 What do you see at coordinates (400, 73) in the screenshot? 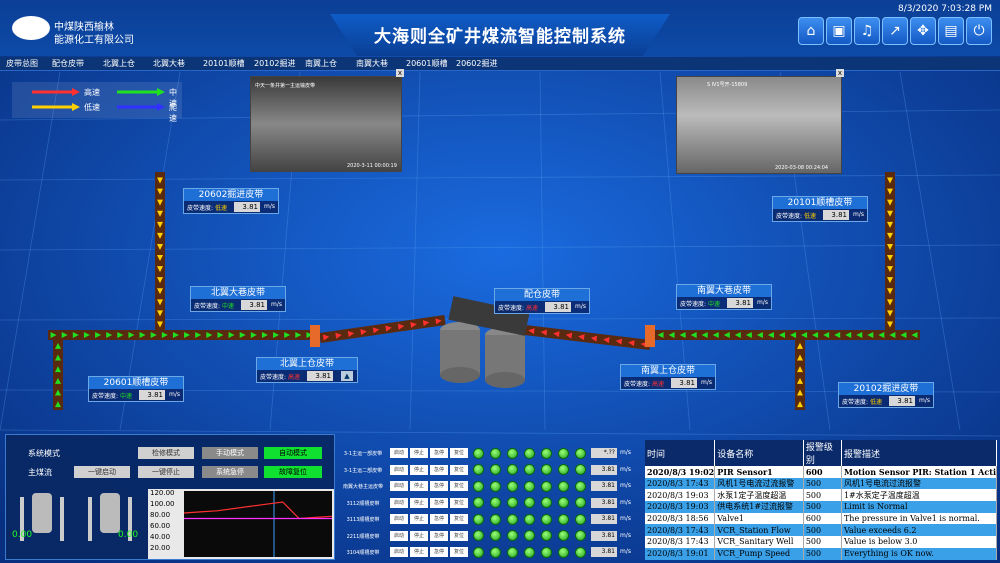
I see `camera-1-close-button: x` at bounding box center [400, 73].